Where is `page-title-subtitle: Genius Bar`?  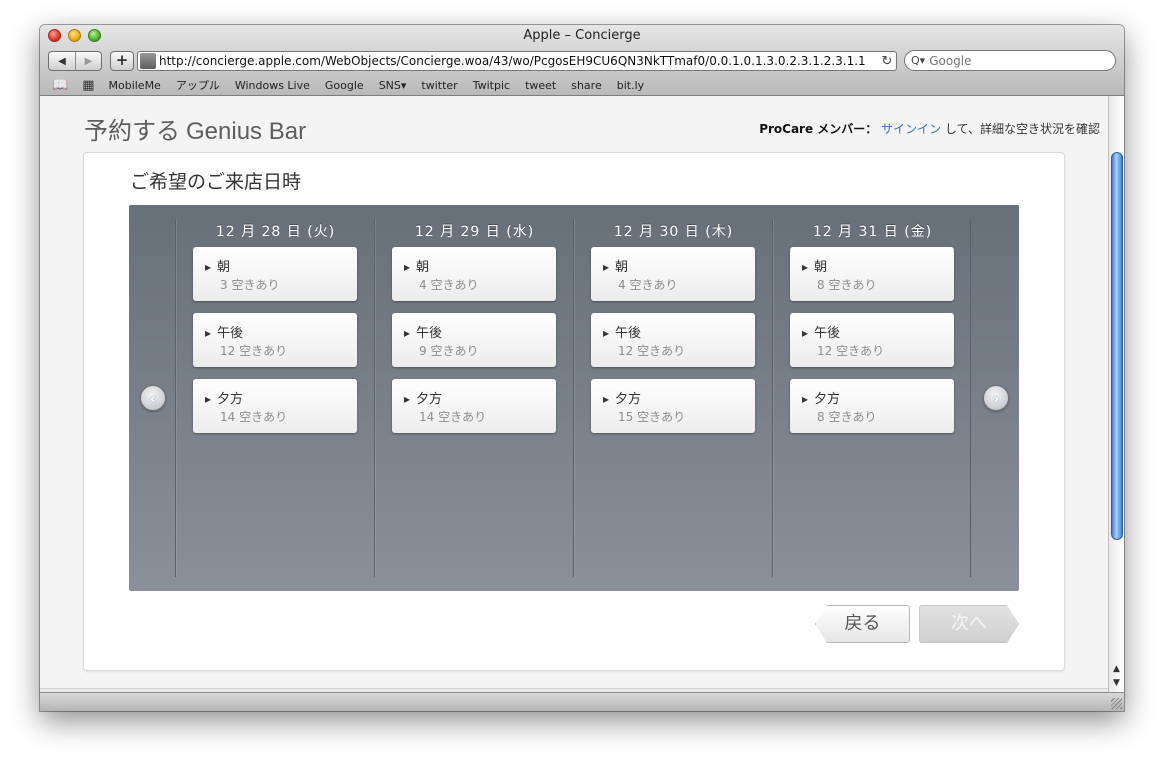
page-title-subtitle: Genius Bar is located at coordinates (246, 131).